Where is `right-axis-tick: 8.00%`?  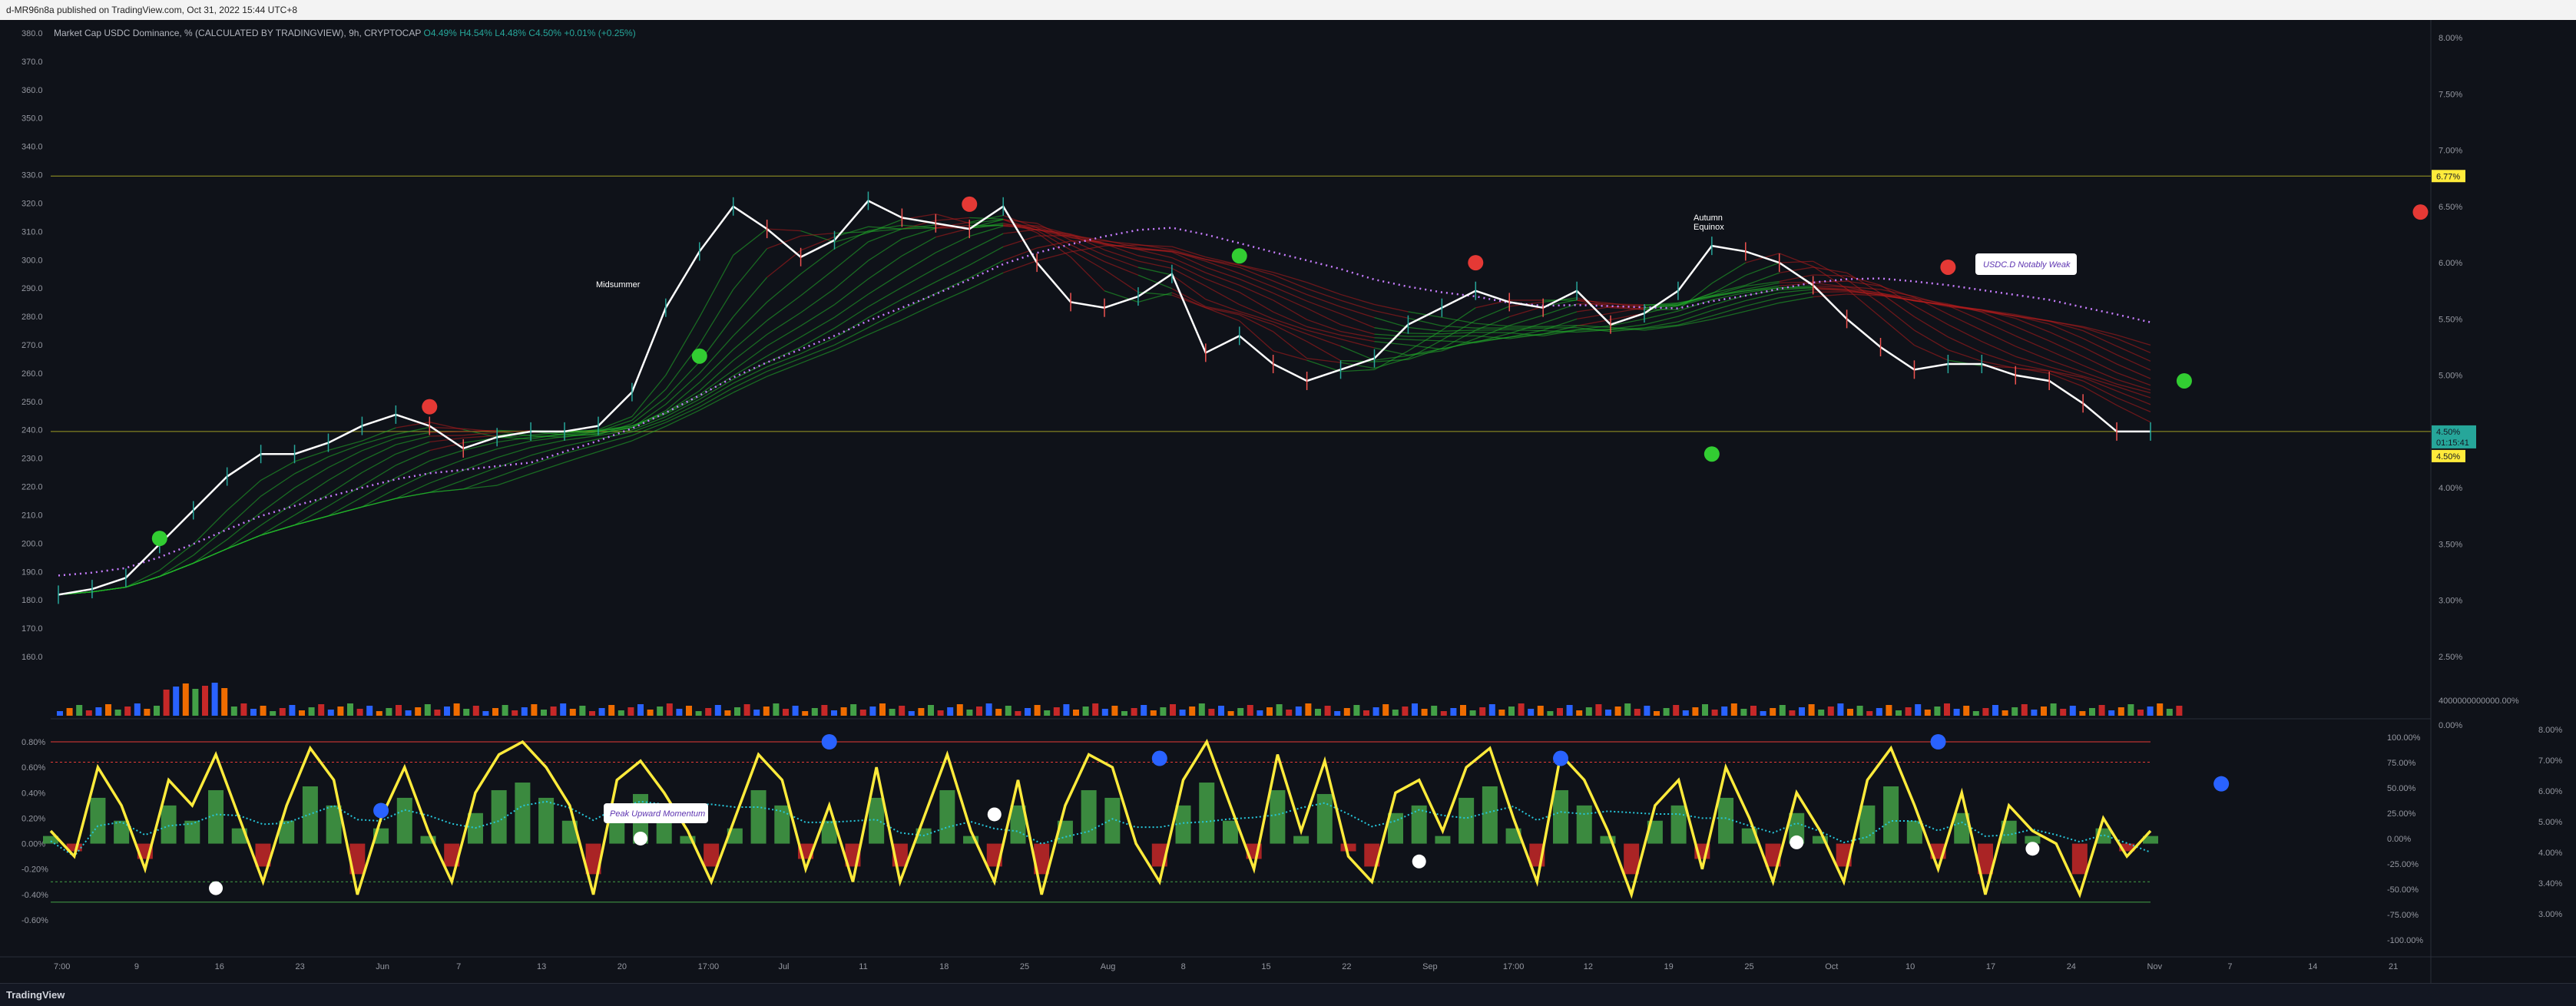 right-axis-tick: 8.00% is located at coordinates (2450, 39).